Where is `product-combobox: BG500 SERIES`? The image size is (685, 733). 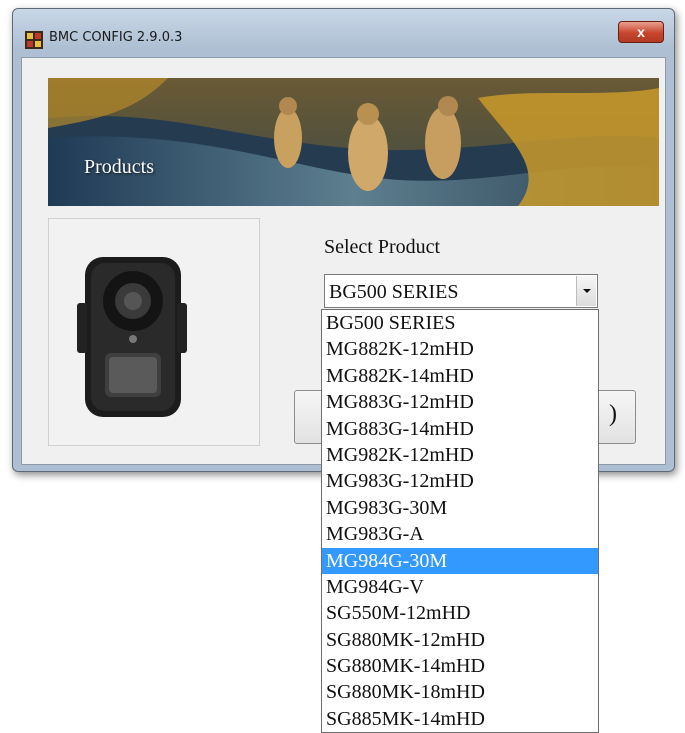
product-combobox: BG500 SERIES is located at coordinates (461, 291).